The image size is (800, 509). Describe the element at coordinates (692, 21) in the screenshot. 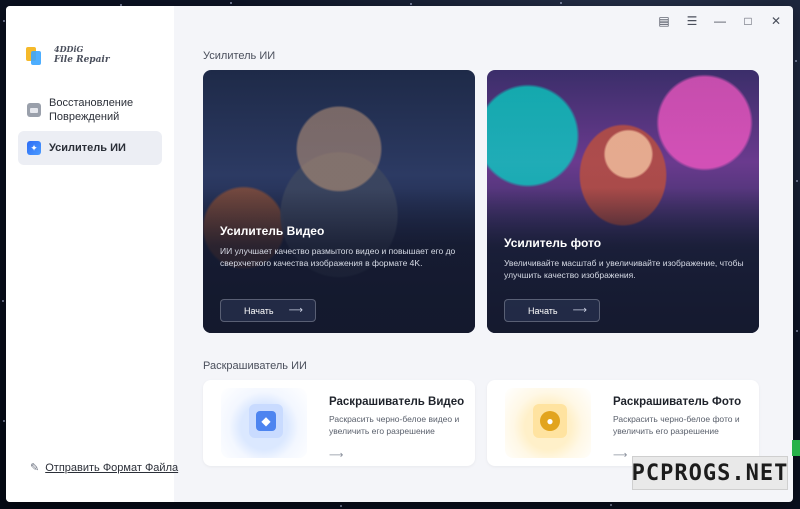

I see `menu-icon: ☰` at that location.